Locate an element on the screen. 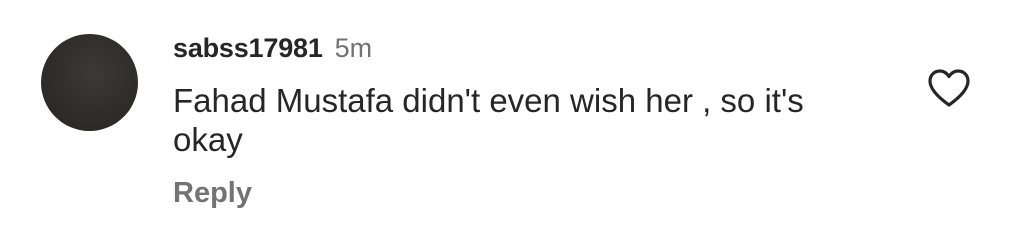 Image resolution: width=1024 pixels, height=242 pixels. like-button is located at coordinates (949, 88).